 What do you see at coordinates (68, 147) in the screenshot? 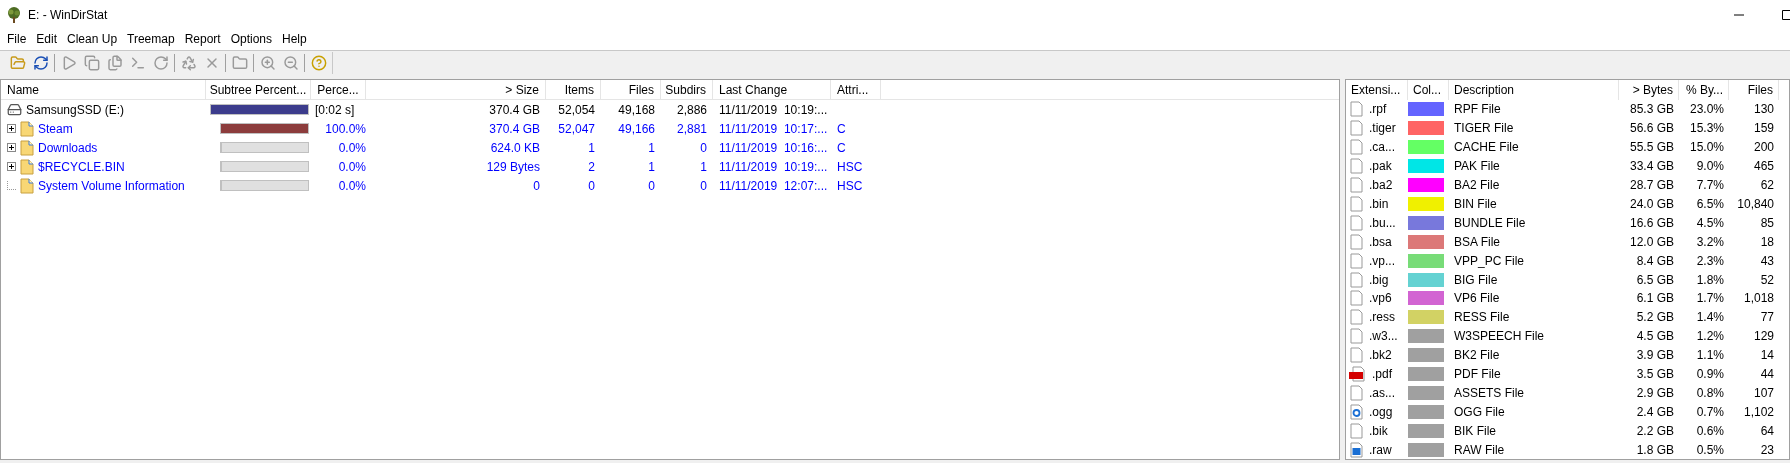
I see `item-name: Downloads` at bounding box center [68, 147].